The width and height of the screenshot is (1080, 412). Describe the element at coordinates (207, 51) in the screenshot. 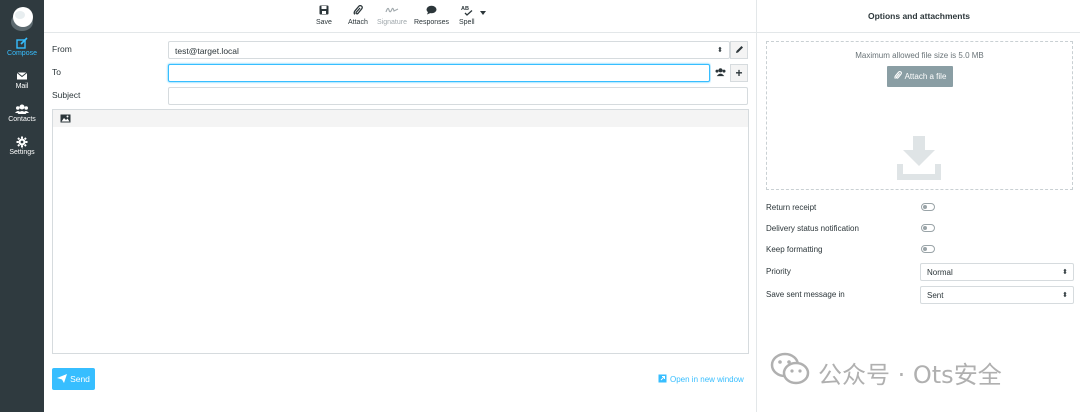

I see `from-value: test@target.local` at that location.